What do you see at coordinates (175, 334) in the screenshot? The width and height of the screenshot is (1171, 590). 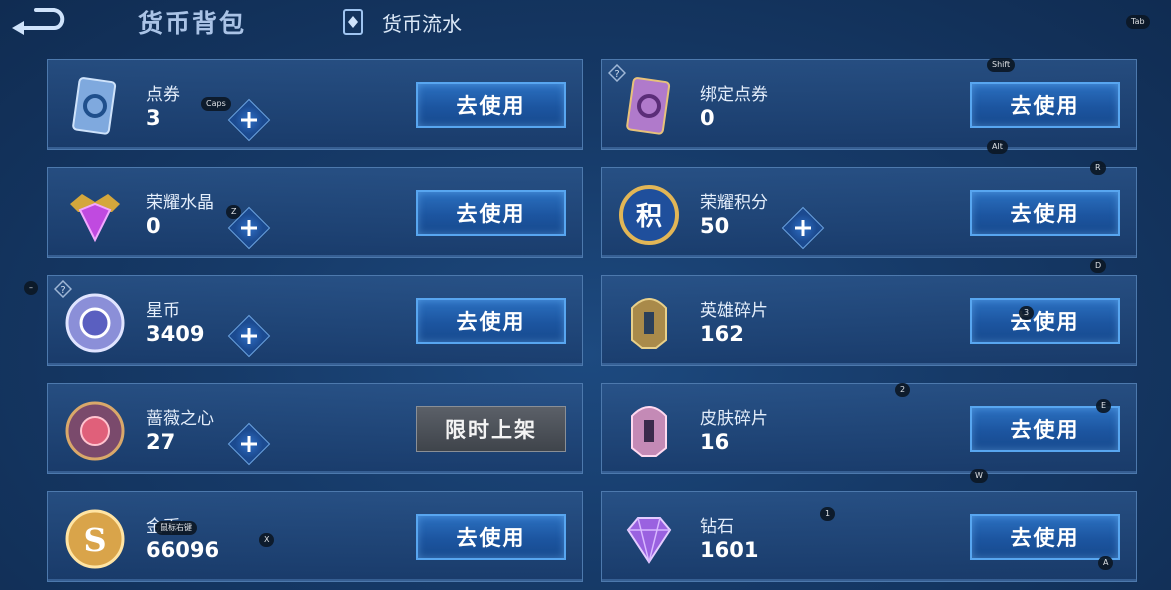 I see `item-count: 3409` at bounding box center [175, 334].